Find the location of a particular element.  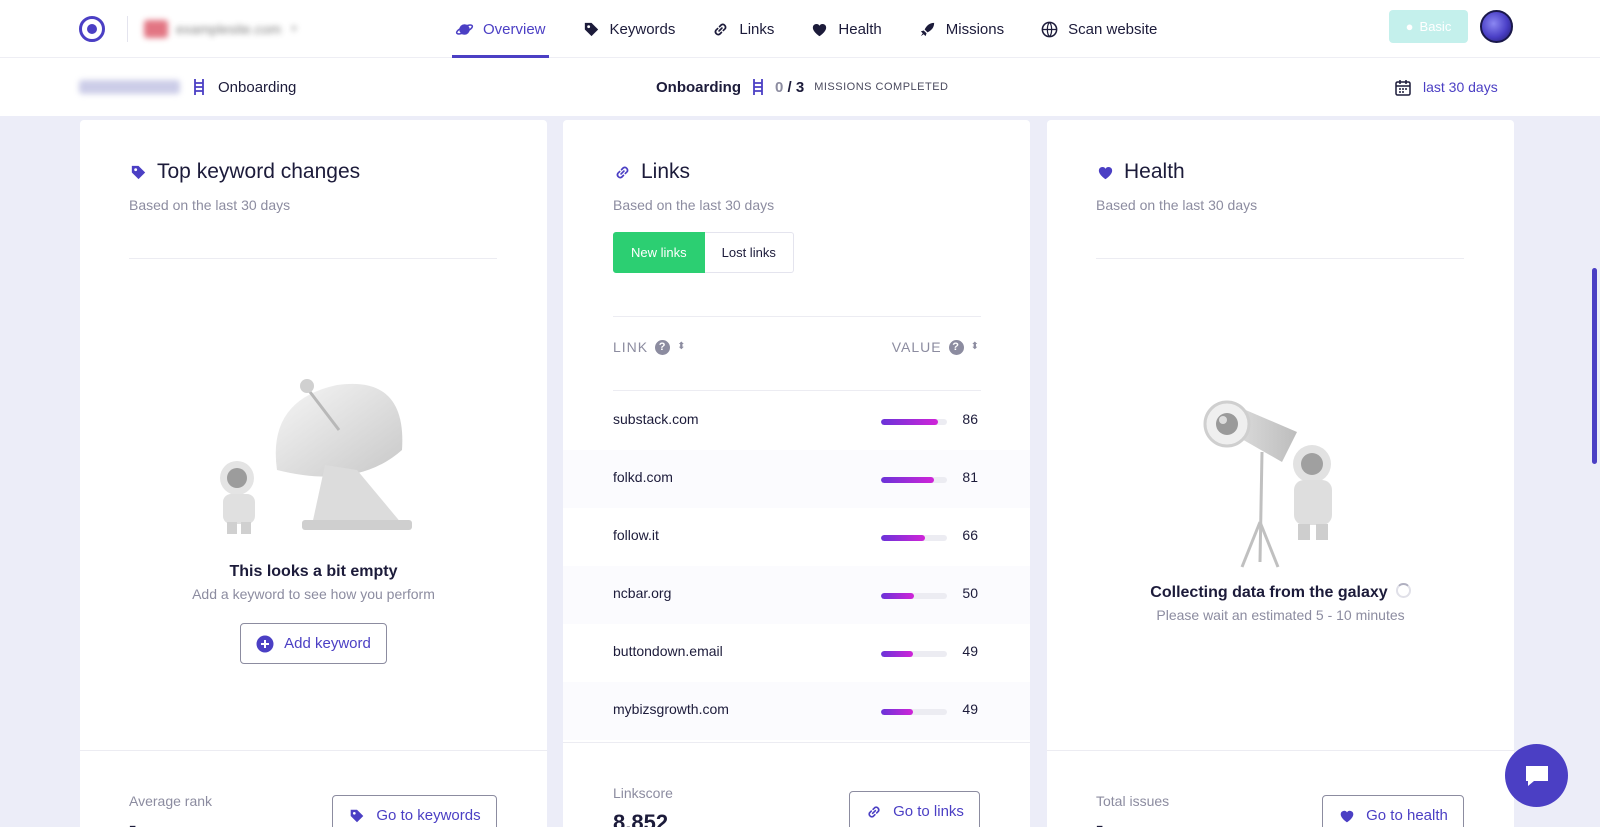

nav-label: Keywords is located at coordinates (642, 29).